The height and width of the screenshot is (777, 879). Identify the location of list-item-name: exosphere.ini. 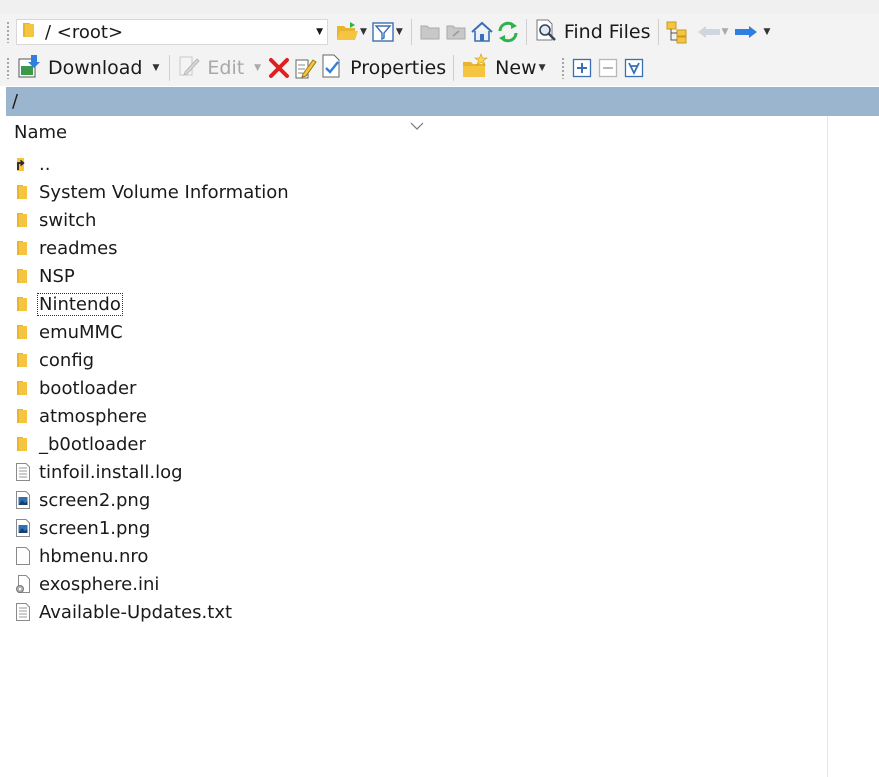
(99, 584).